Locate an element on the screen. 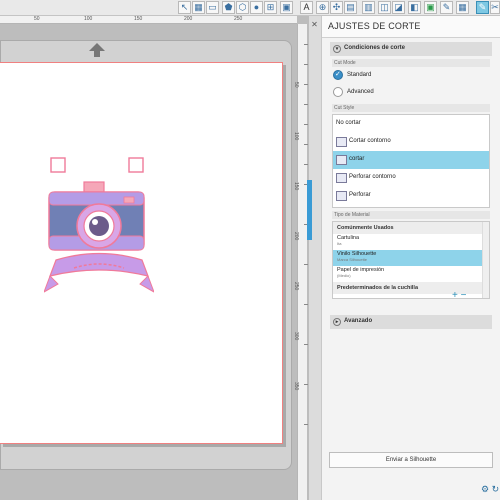 The width and height of the screenshot is (500, 500). store-icon: ▣ is located at coordinates (430, 7).